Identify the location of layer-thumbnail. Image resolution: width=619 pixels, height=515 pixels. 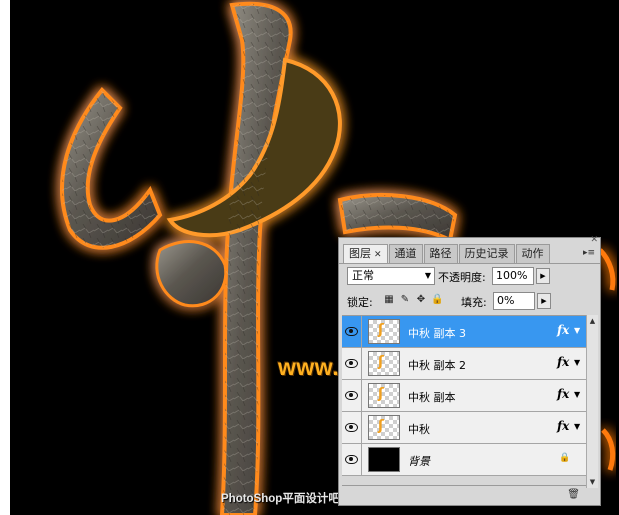
(384, 459).